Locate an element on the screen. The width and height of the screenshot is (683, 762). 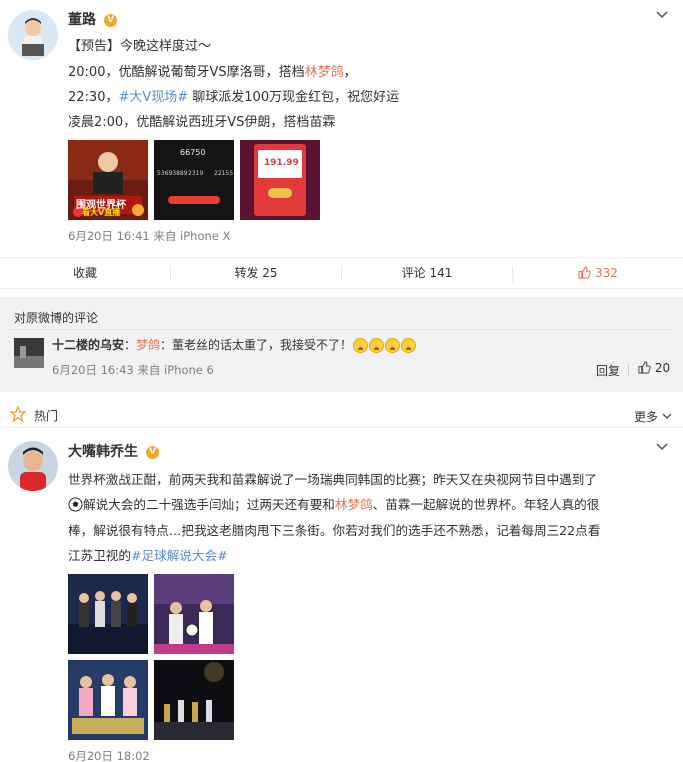
commenter-name: 十二楼的乌安 is located at coordinates (88, 345).